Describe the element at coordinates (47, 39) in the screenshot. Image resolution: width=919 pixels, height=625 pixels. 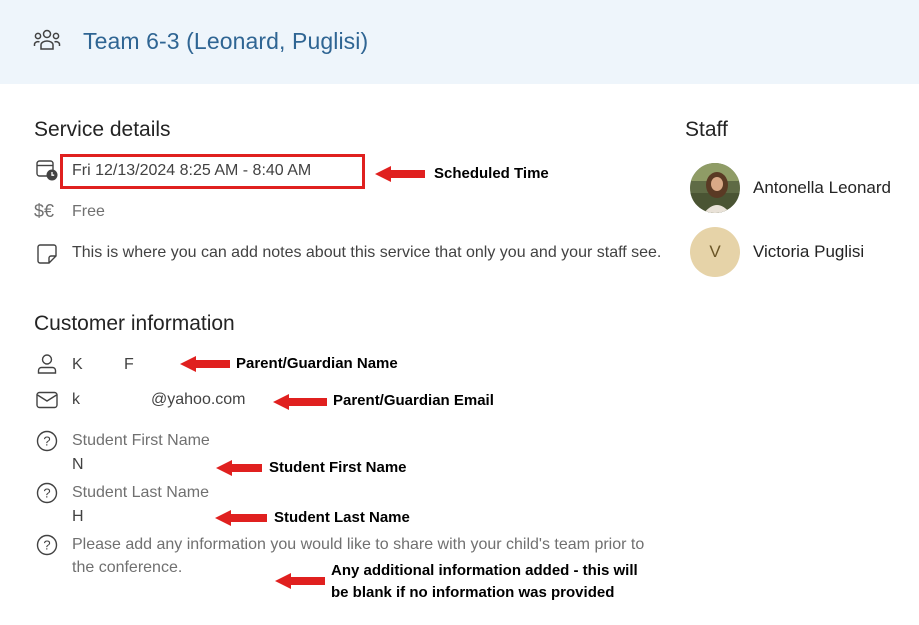
I see `team-icon` at that location.